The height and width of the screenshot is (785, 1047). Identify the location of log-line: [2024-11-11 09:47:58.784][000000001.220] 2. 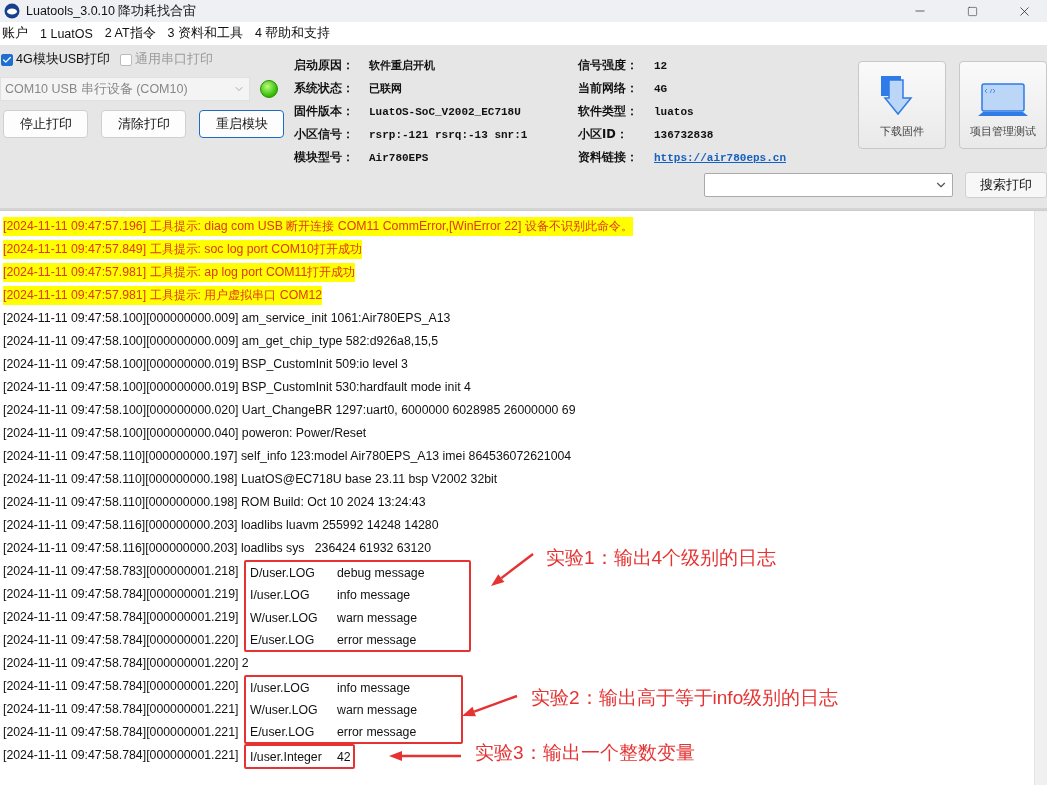
(126, 663).